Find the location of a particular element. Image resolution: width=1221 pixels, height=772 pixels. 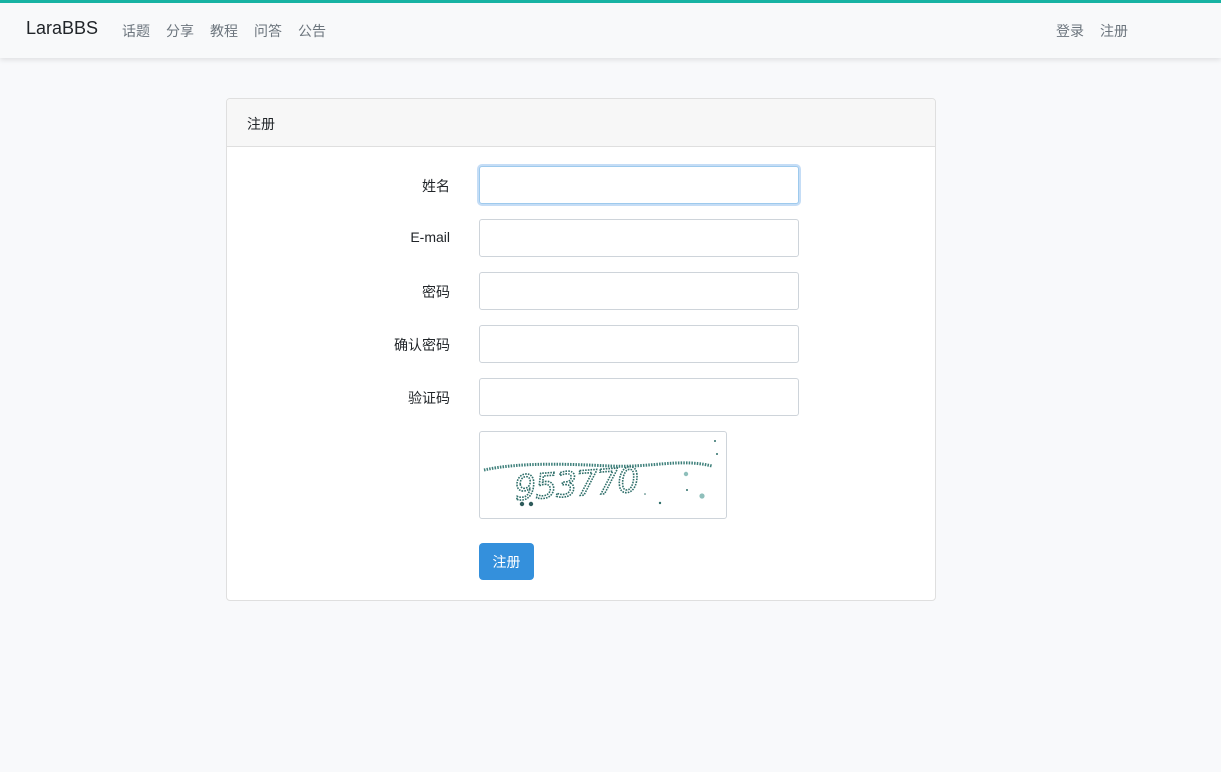

name-label: 姓名 is located at coordinates (436, 186).